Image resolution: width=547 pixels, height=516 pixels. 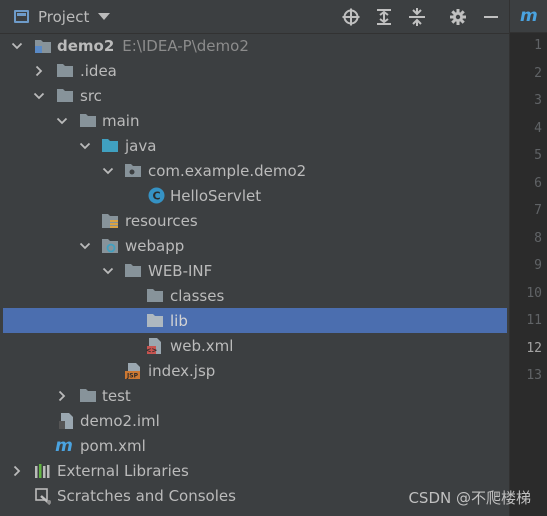 I want to click on tree-label: classes, so click(x=197, y=295).